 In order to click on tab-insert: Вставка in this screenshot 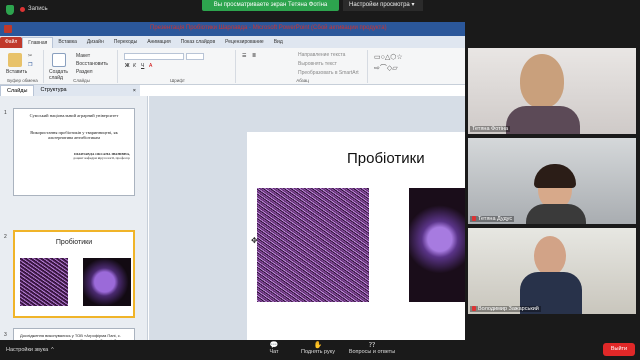, I will do `click(67, 42)`.